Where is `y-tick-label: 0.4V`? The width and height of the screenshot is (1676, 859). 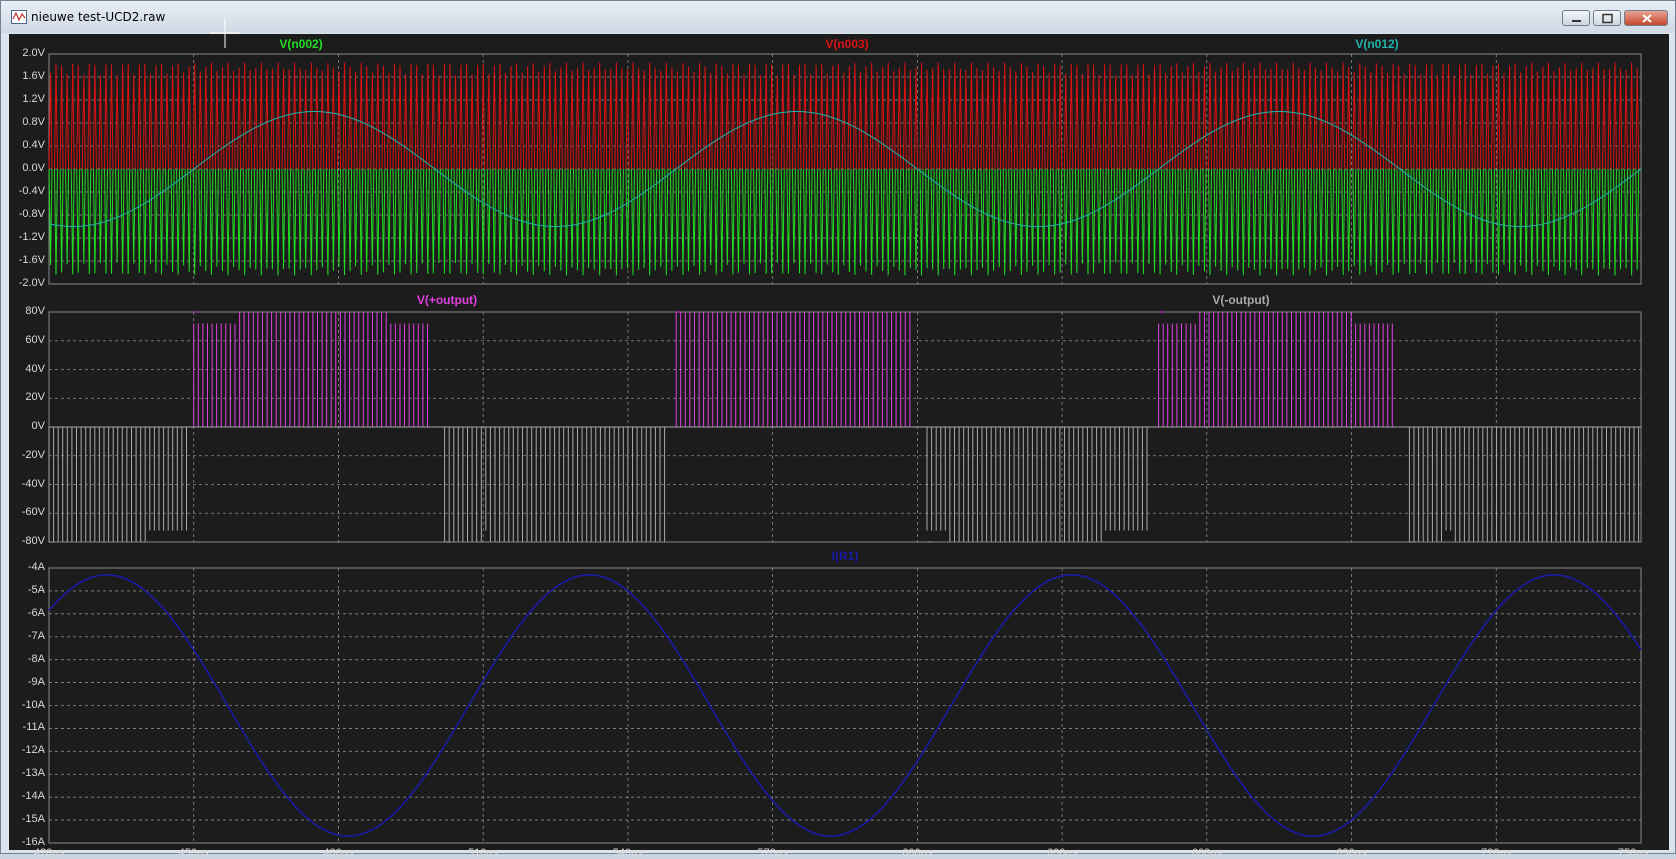 y-tick-label: 0.4V is located at coordinates (33, 145).